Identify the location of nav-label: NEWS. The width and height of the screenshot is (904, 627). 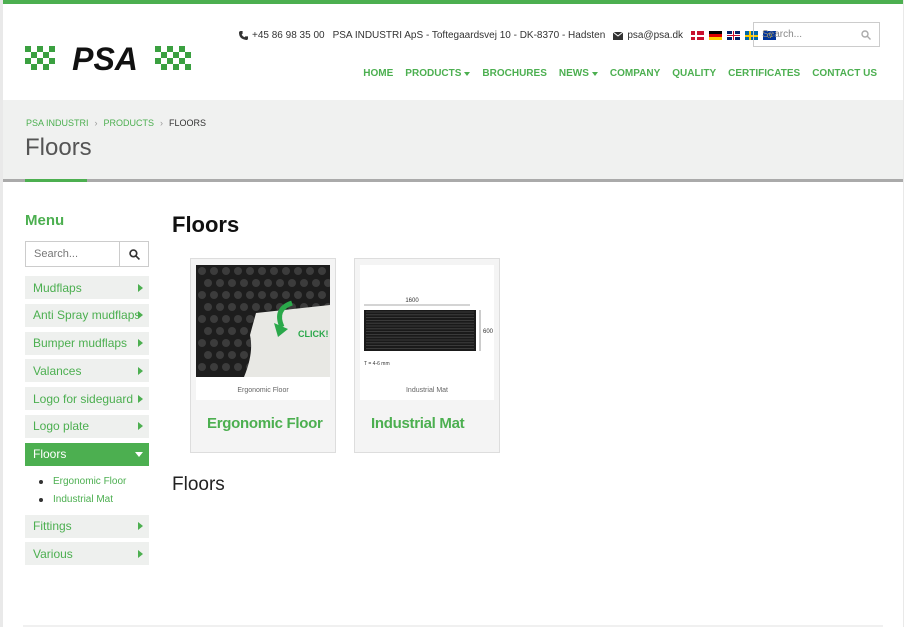
(573, 73).